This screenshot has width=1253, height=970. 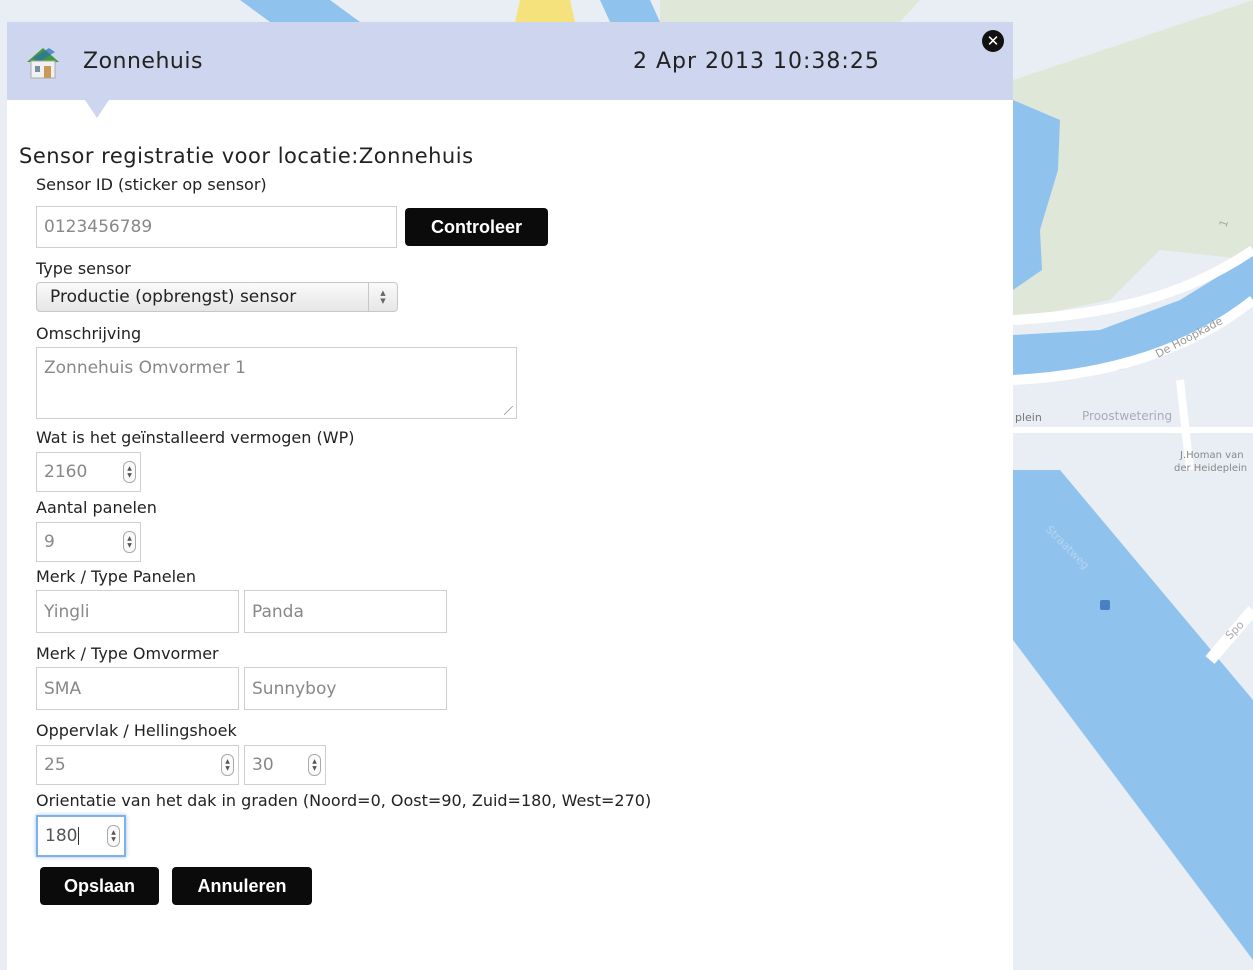 I want to click on description-textarea: Zonnehuis Omvormer 1, so click(x=276, y=383).